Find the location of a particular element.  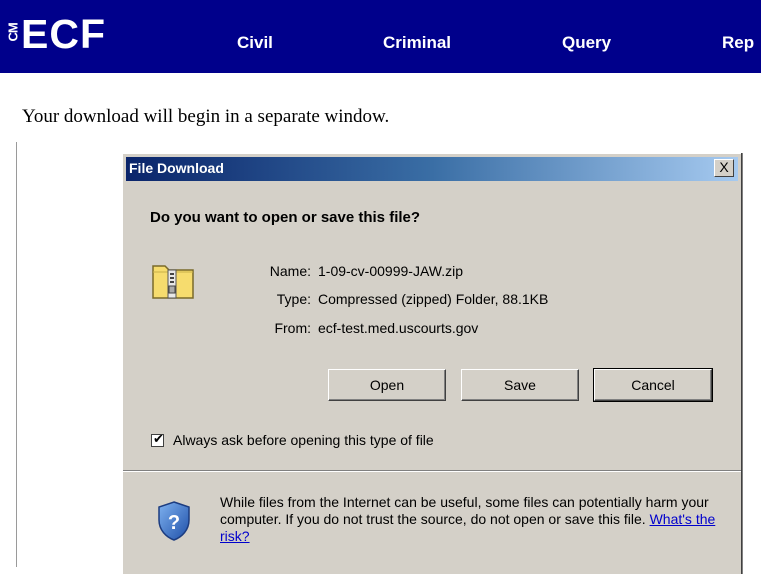

cmecf-logo: CM ECF is located at coordinates (56, 34).